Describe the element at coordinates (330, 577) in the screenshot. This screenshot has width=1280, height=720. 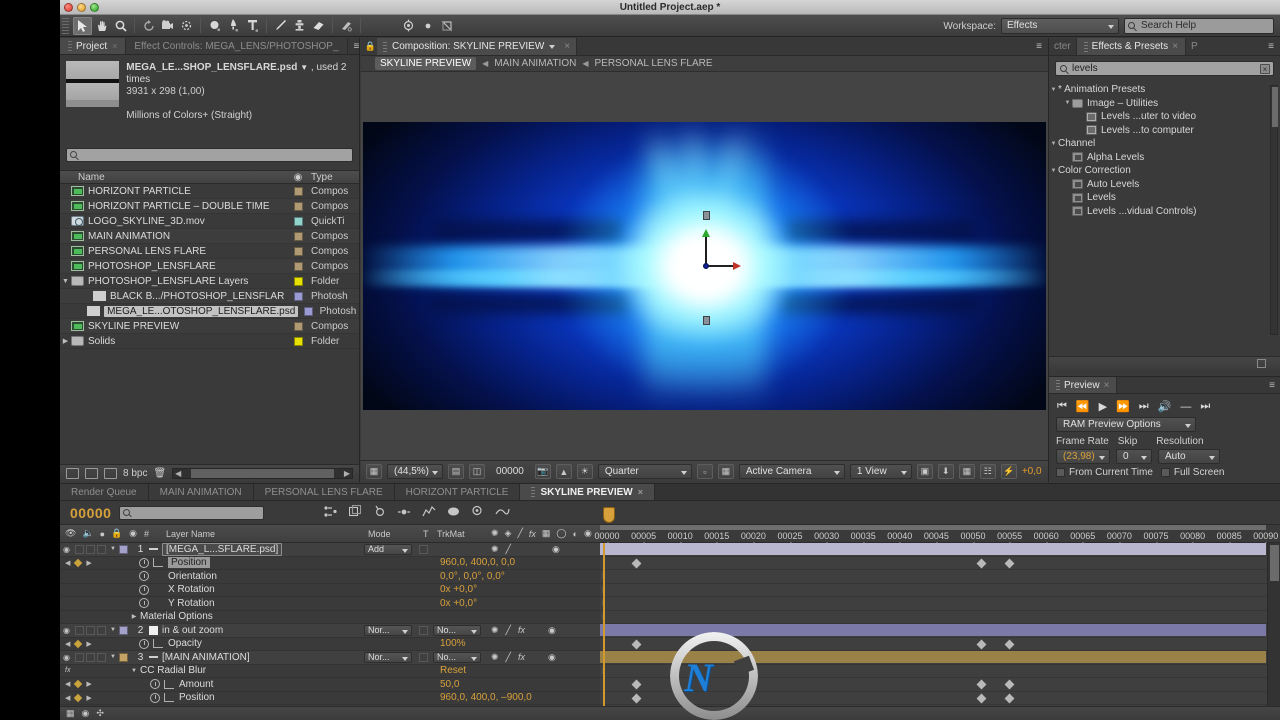
I see `timeline-property-row: Orientation 0,0°, 0,0°, 0,0°` at that location.